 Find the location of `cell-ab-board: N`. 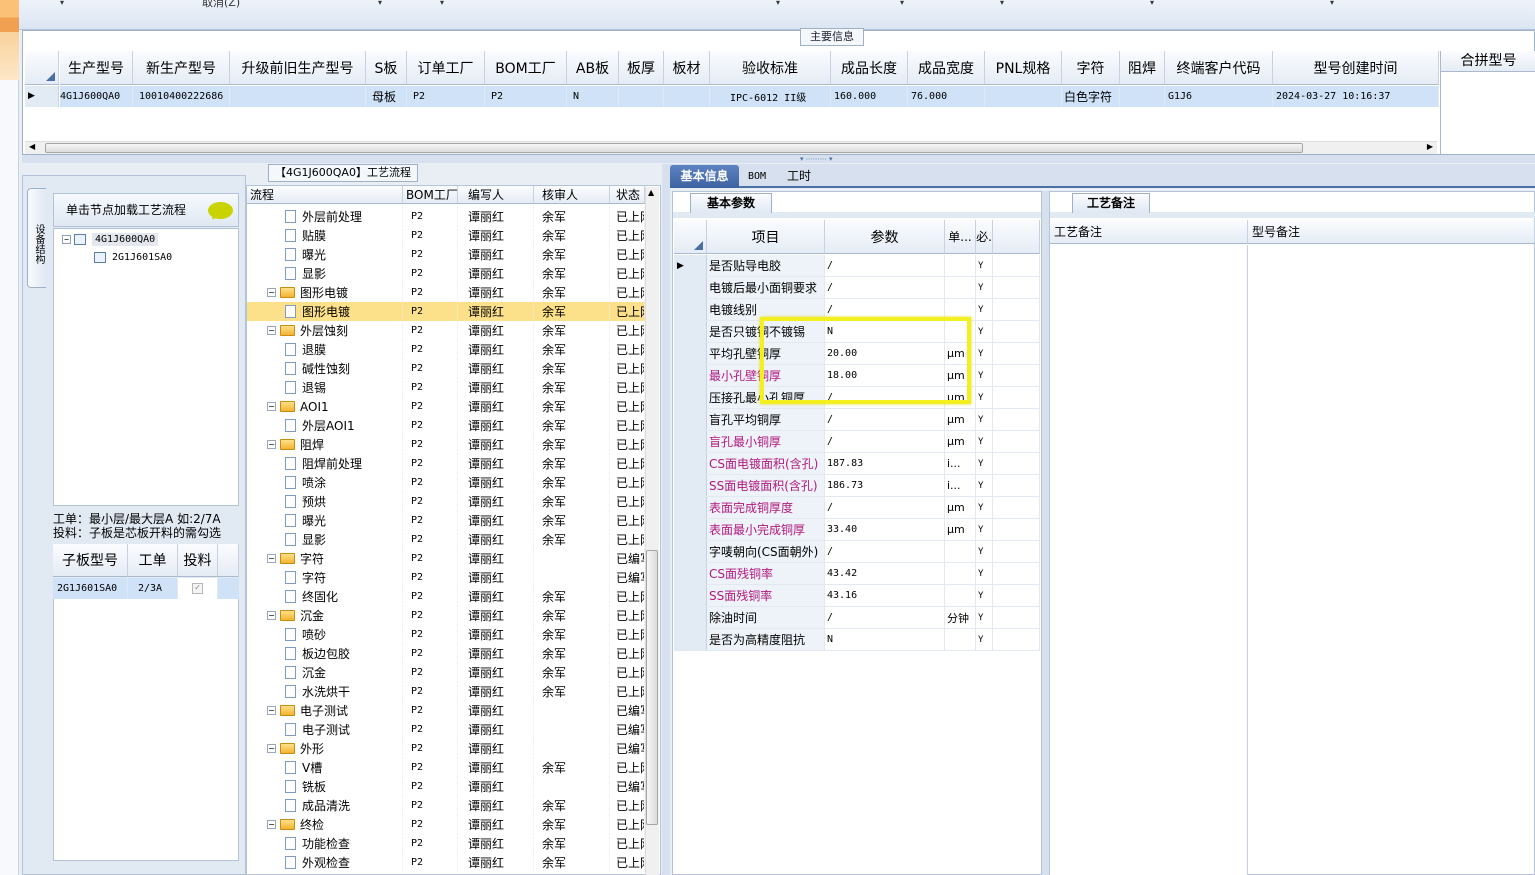

cell-ab-board: N is located at coordinates (593, 96).